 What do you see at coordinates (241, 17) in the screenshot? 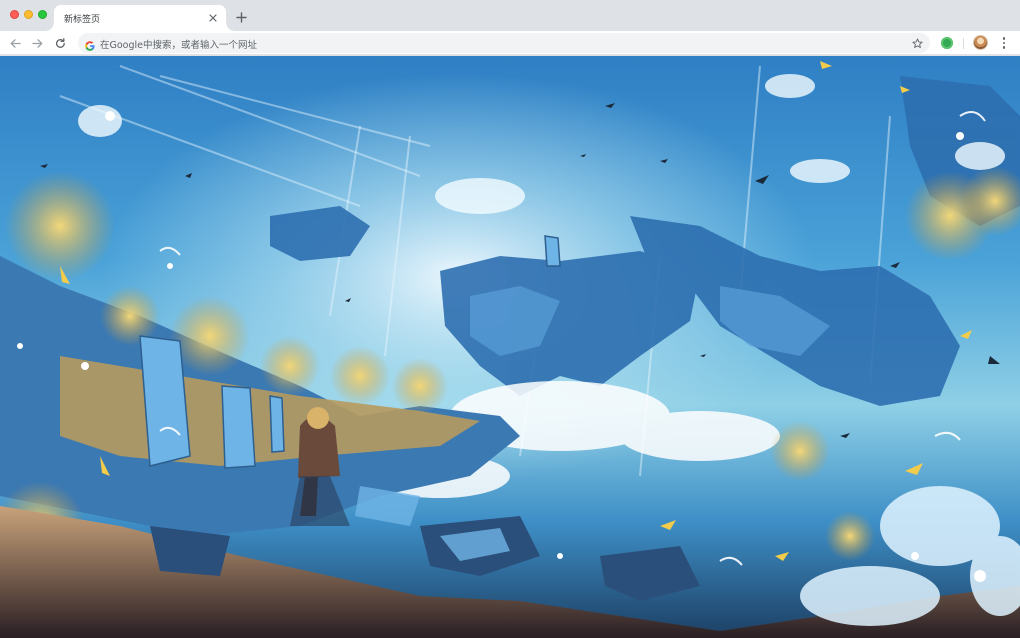
I see `plus-icon` at bounding box center [241, 17].